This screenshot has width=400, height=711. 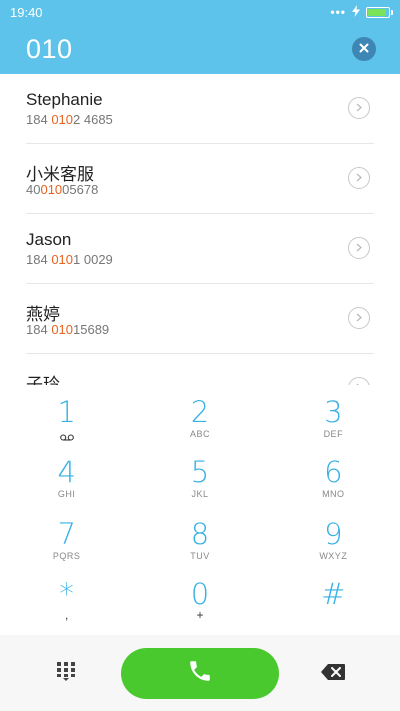 What do you see at coordinates (66, 534) in the screenshot?
I see `key-digit: 7` at bounding box center [66, 534].